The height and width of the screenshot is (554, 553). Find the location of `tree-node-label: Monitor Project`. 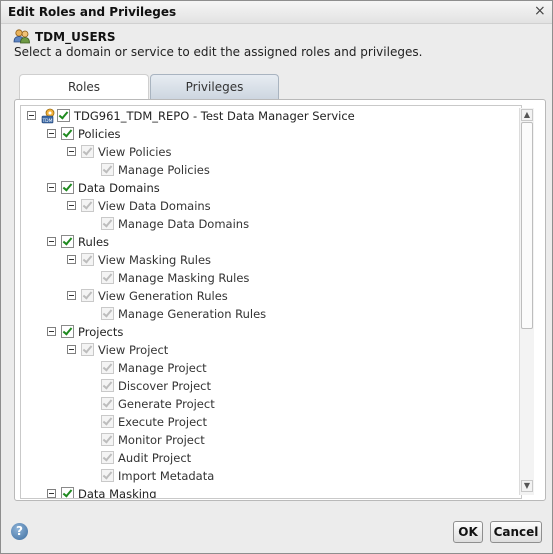

tree-node-label: Monitor Project is located at coordinates (161, 440).